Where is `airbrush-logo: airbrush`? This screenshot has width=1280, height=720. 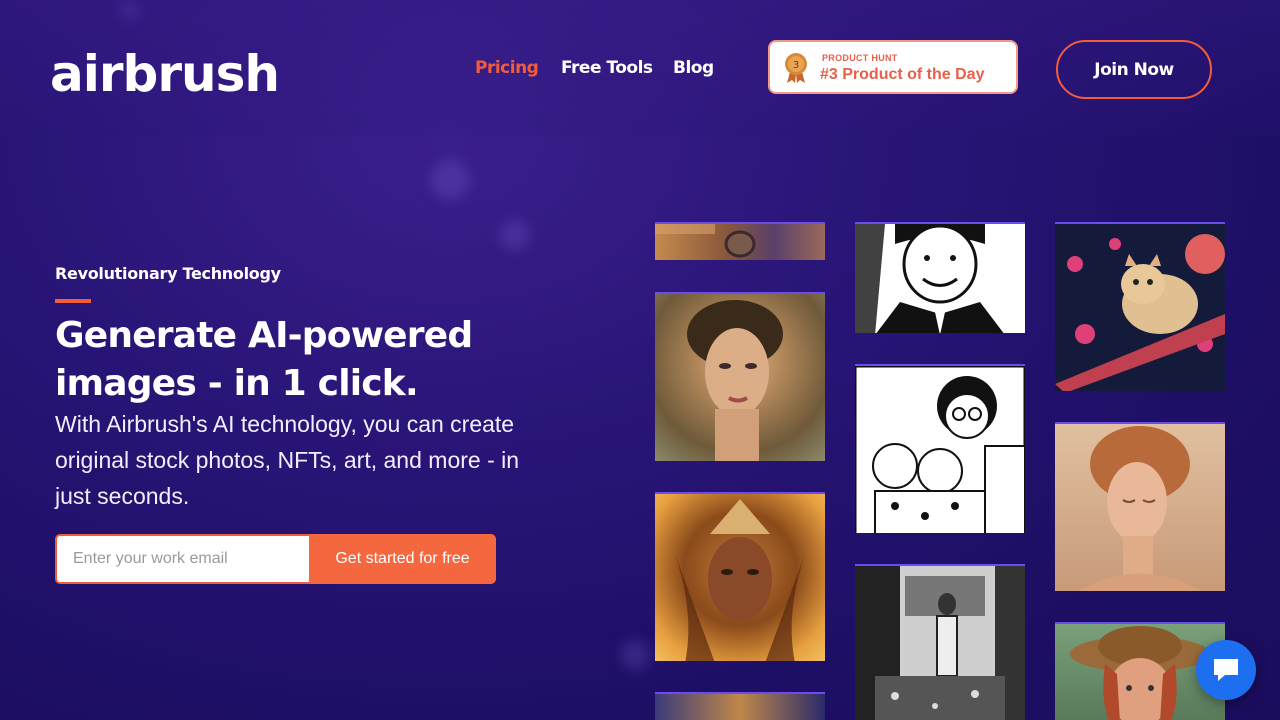
airbrush-logo: airbrush is located at coordinates (165, 74).